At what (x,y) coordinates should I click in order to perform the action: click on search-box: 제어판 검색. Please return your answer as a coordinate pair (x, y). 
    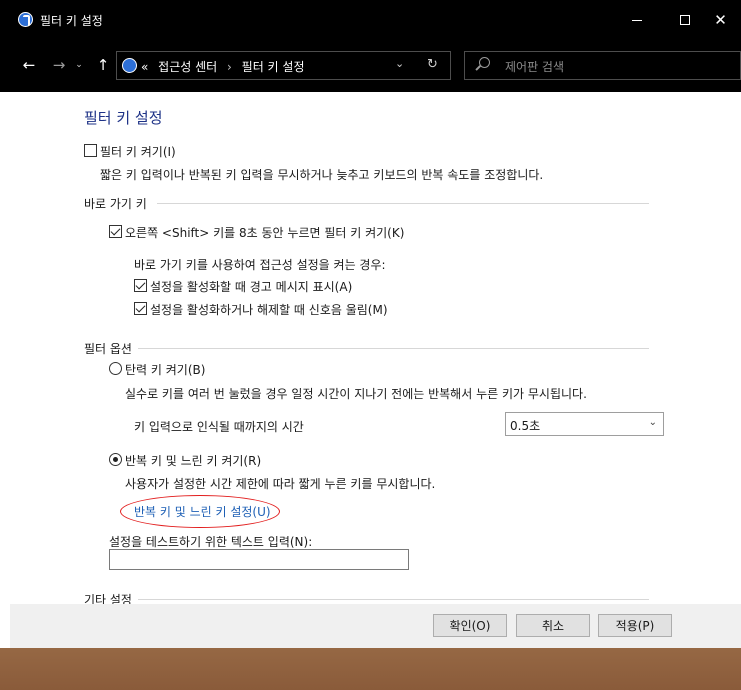
    Looking at the image, I should click on (602, 65).